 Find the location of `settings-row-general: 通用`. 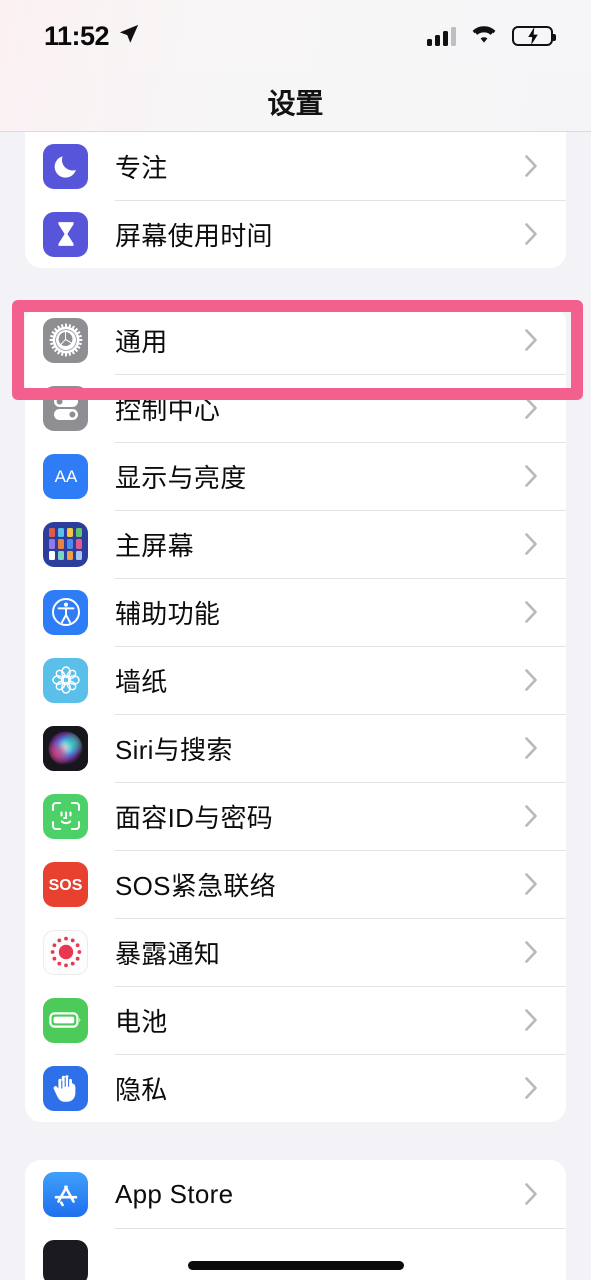

settings-row-general: 通用 is located at coordinates (295, 340).